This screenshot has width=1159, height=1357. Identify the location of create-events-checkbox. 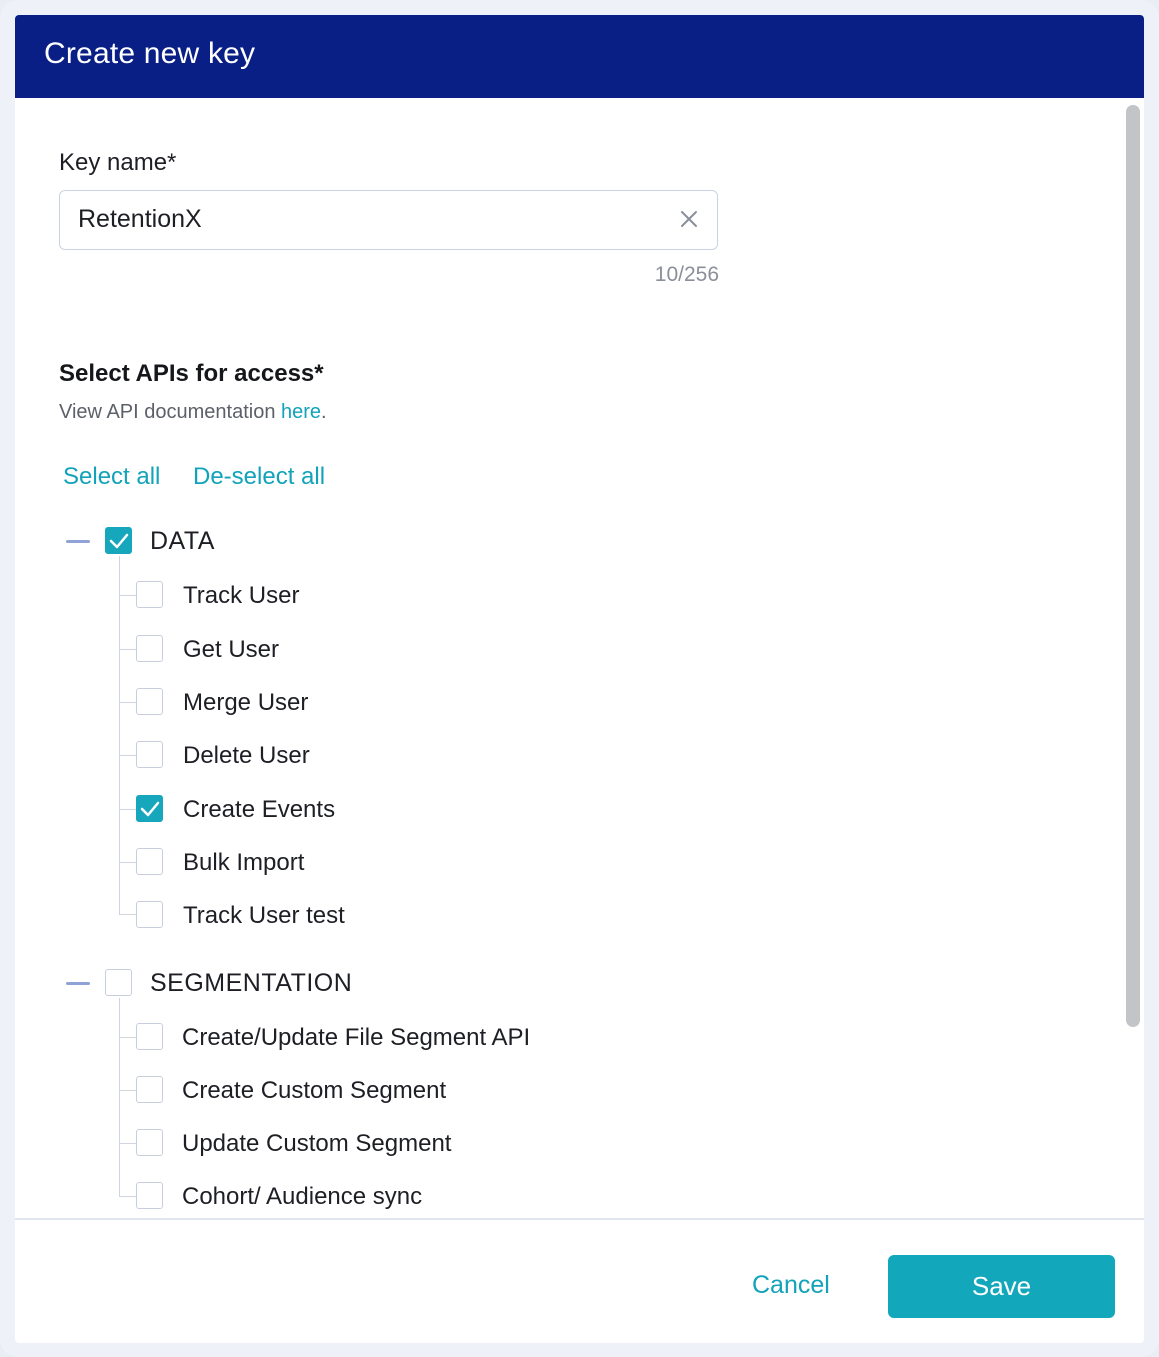
(149, 808).